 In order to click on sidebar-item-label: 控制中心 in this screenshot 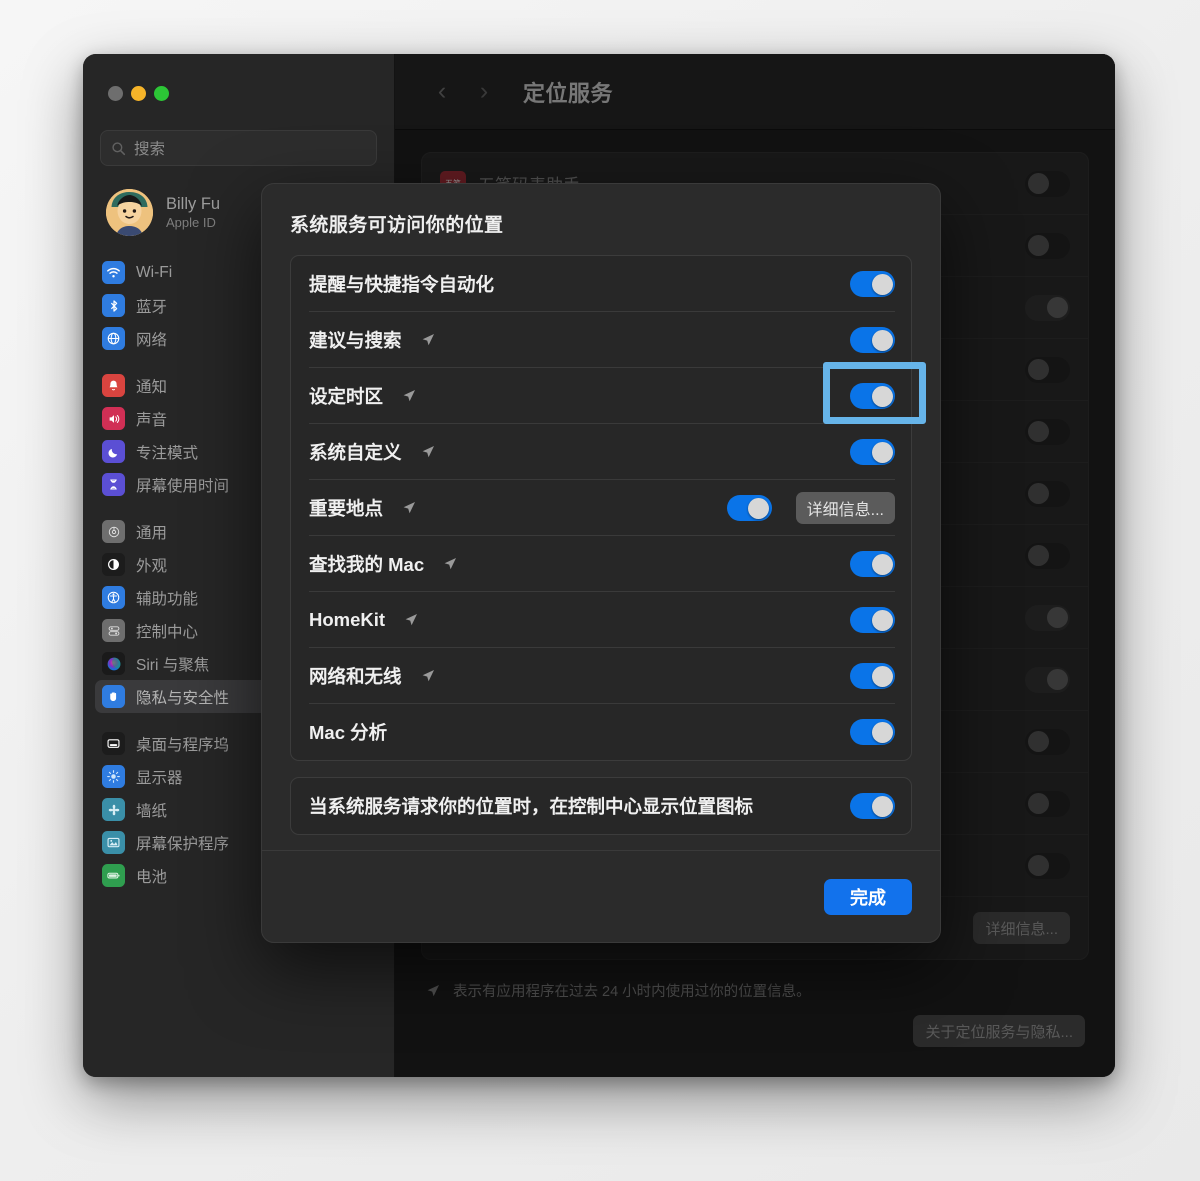, I will do `click(167, 632)`.